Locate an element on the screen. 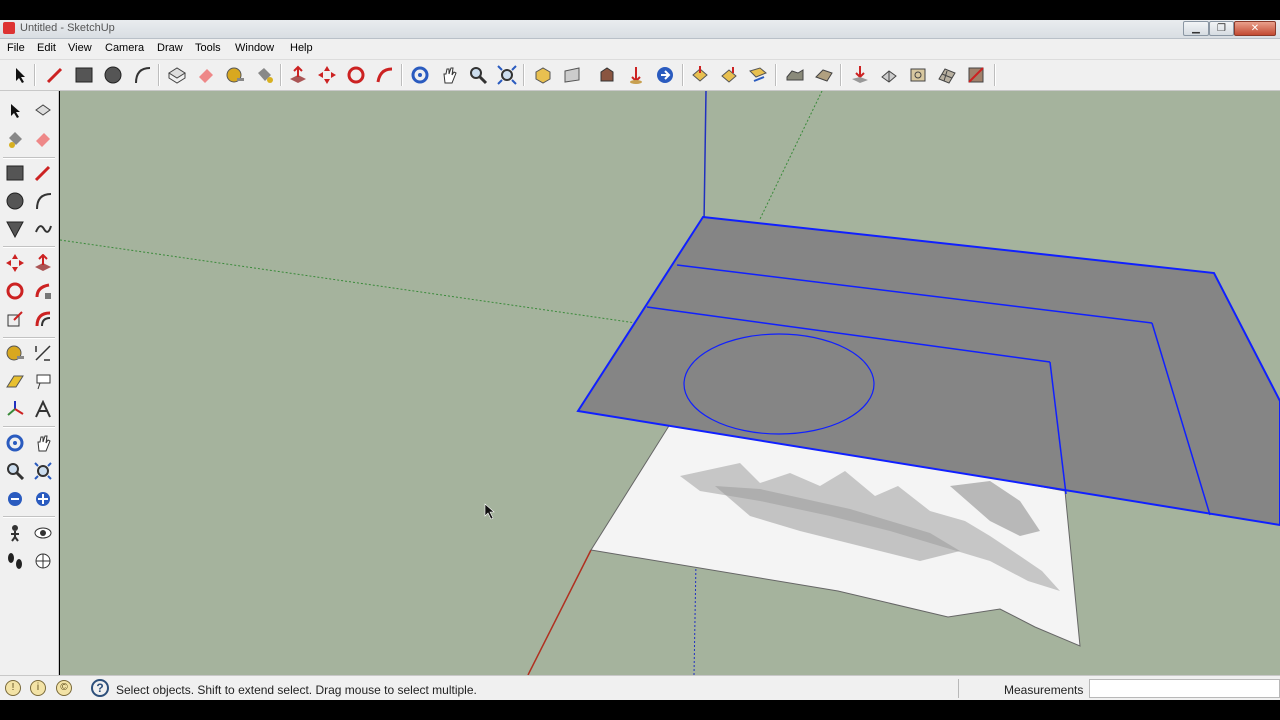 This screenshot has height=720, width=1280. sign-in-icon: © is located at coordinates (64, 688).